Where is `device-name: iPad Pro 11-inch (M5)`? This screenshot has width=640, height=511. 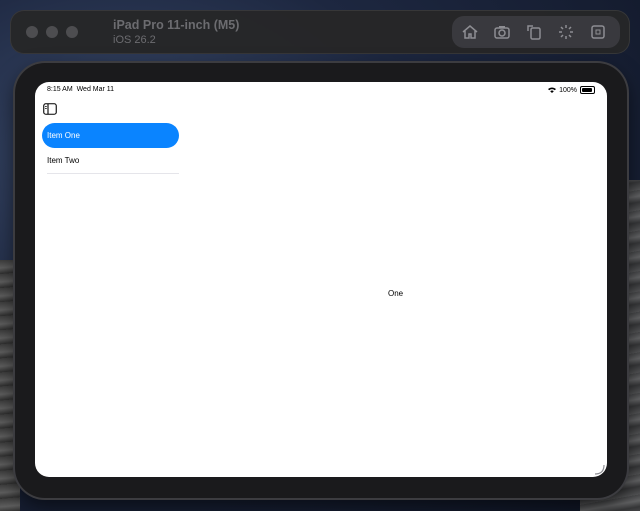
device-name: iPad Pro 11-inch (M5) is located at coordinates (176, 25).